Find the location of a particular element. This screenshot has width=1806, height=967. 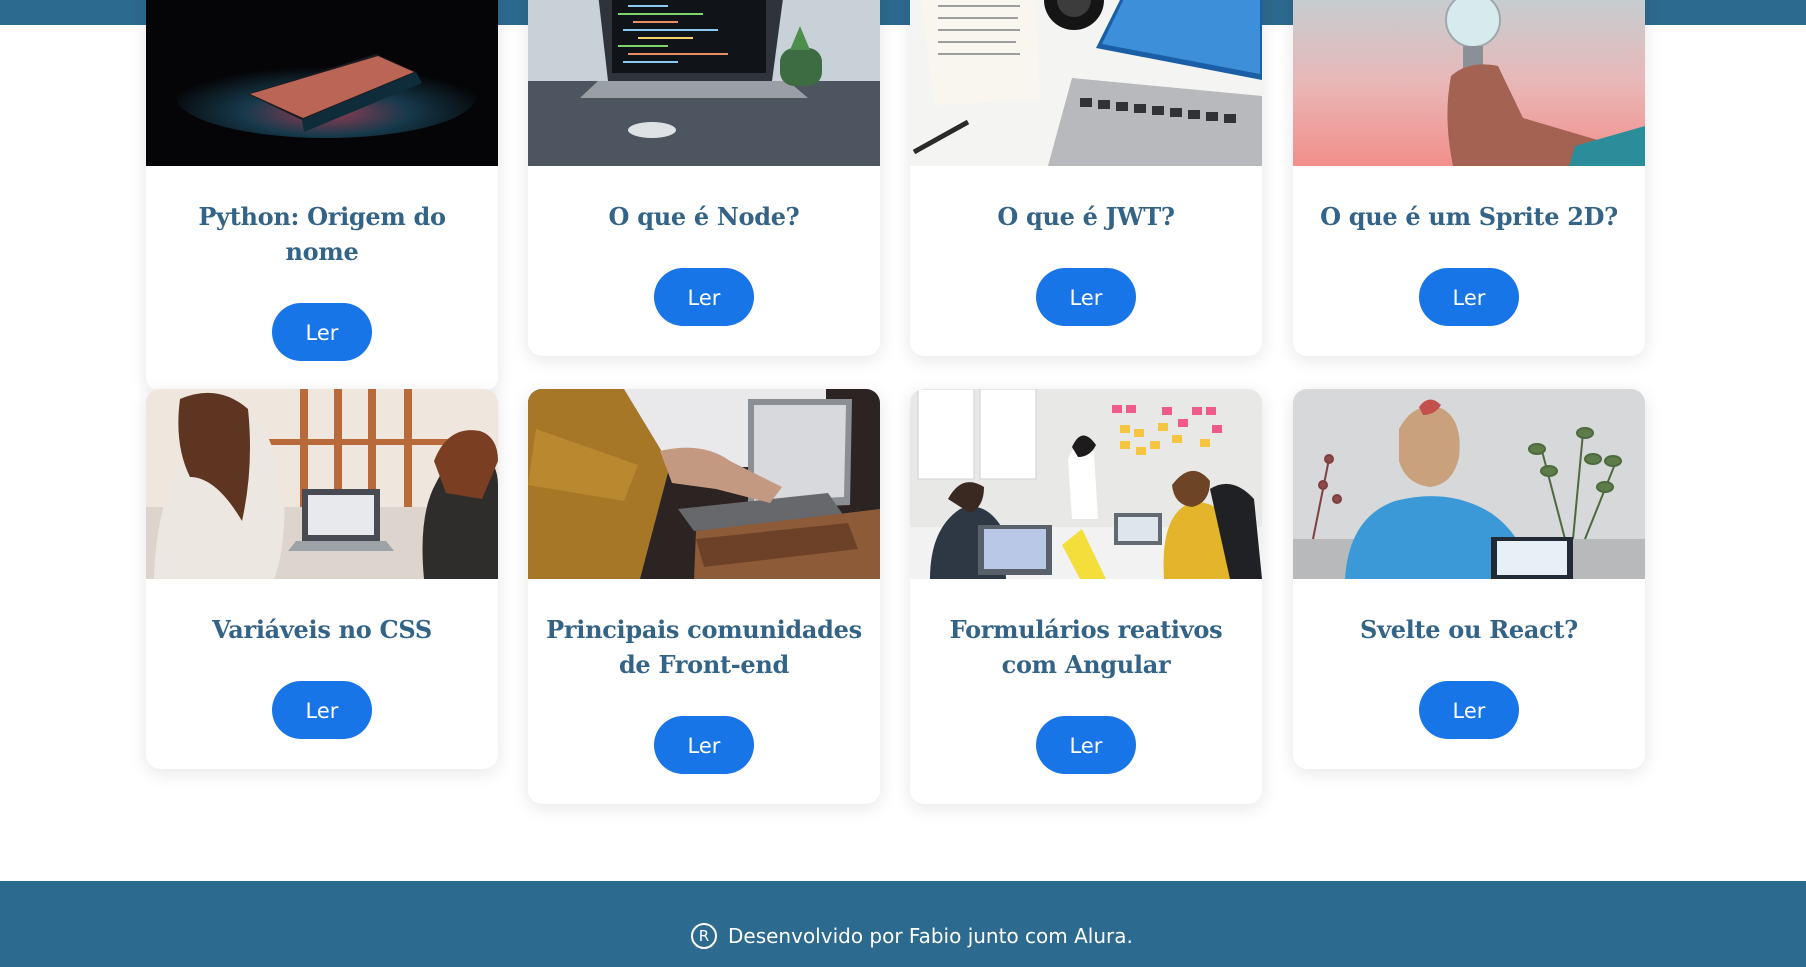

article-title: O que é JWT? is located at coordinates (1086, 216).